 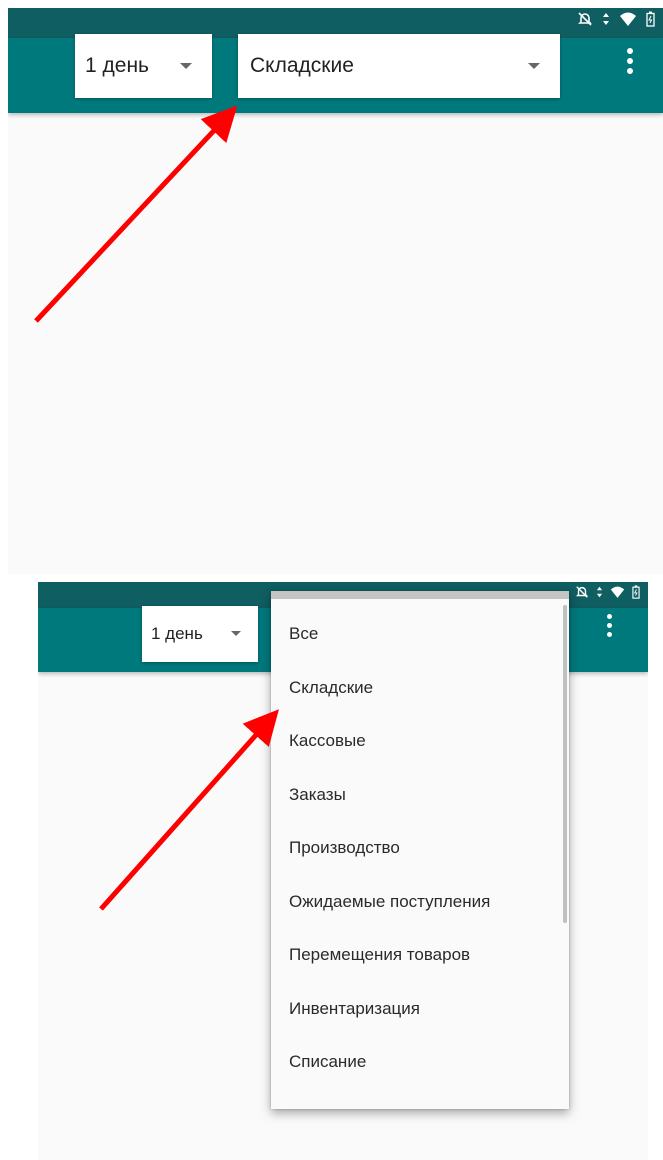 I want to click on app-toolbar: 1 день Складские, so click(x=335, y=73).